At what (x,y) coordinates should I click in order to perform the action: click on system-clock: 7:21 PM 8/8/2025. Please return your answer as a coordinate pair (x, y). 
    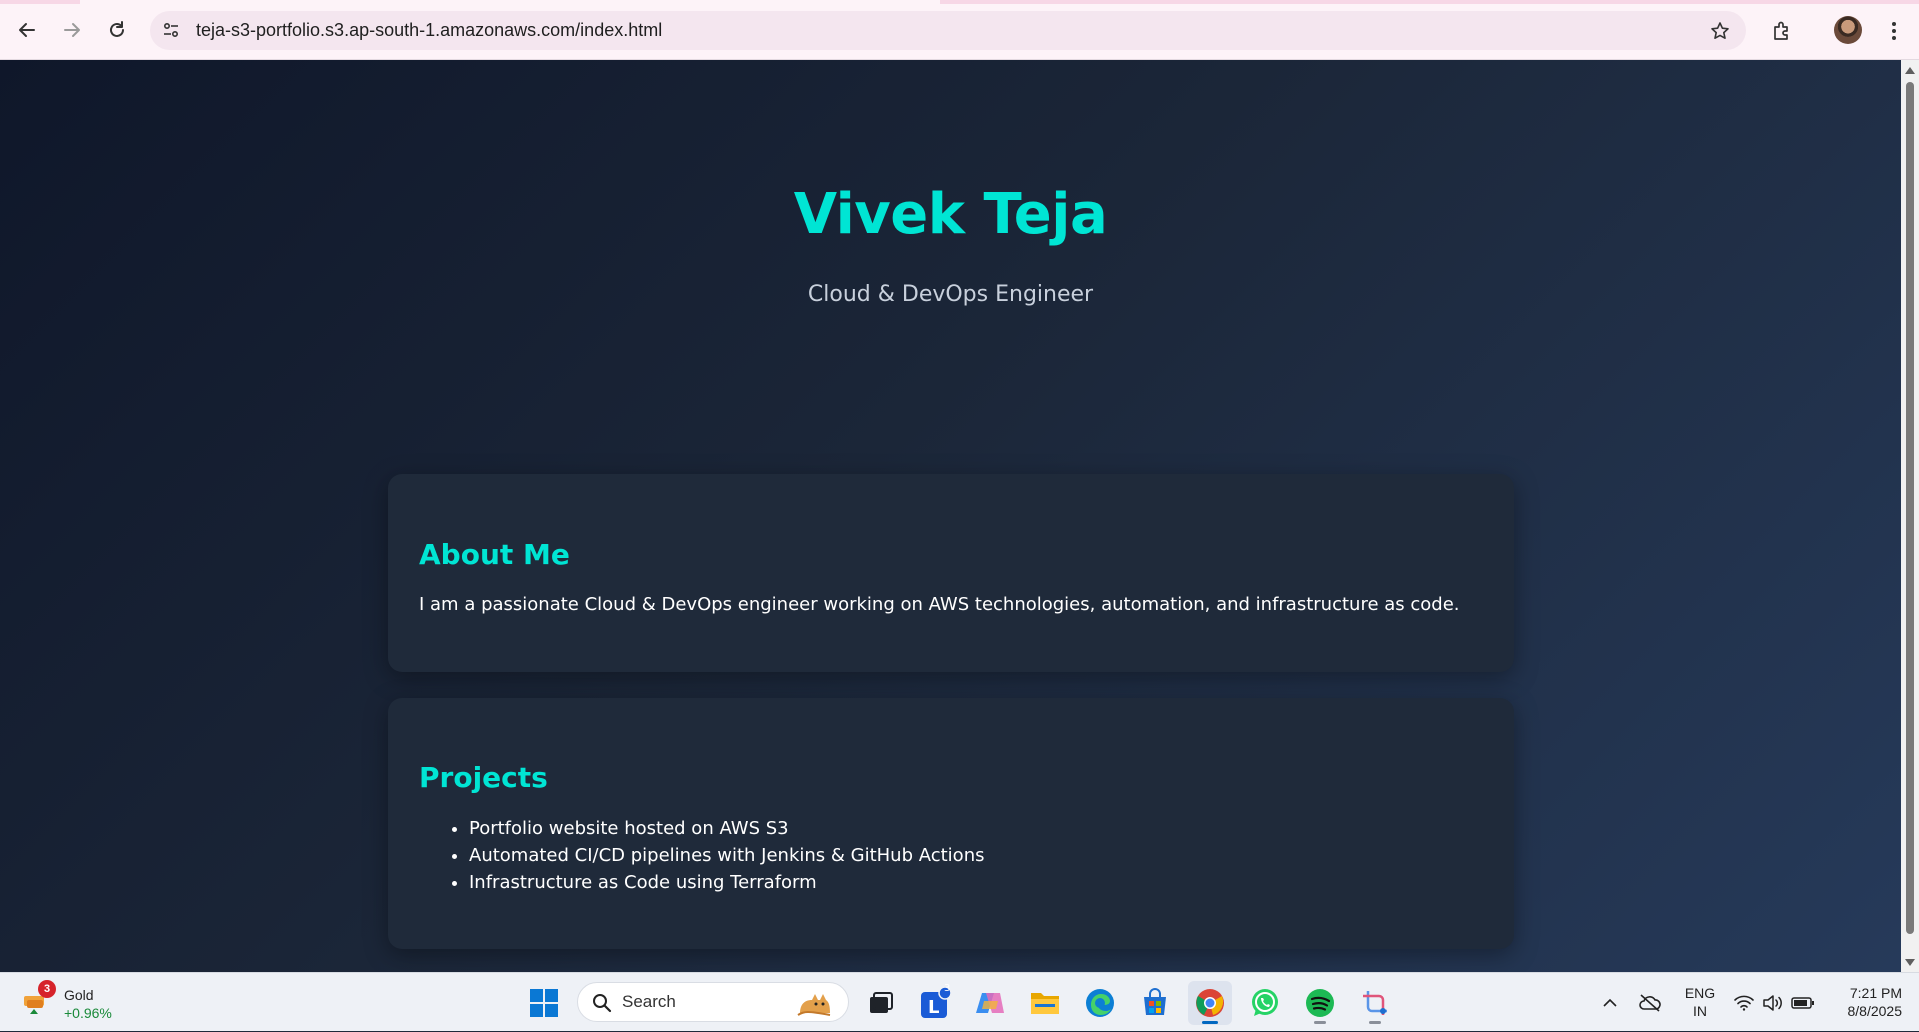
    Looking at the image, I should click on (1860, 1002).